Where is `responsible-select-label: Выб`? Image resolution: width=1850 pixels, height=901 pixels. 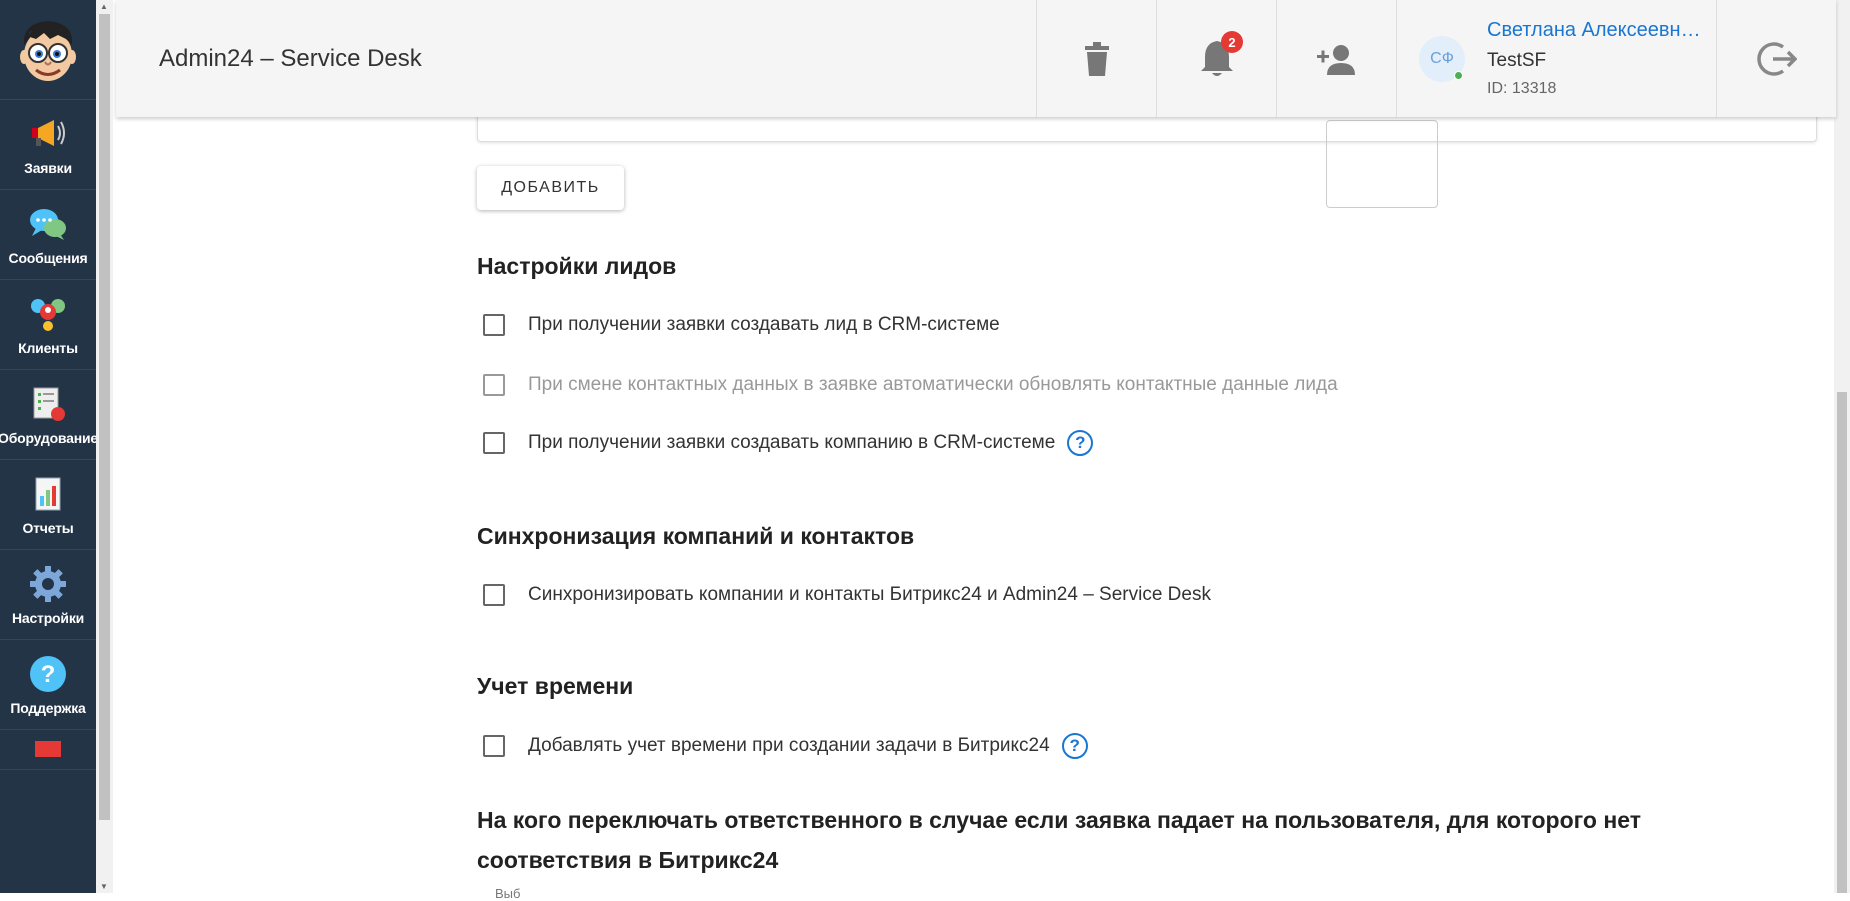 responsible-select-label: Выб is located at coordinates (507, 893).